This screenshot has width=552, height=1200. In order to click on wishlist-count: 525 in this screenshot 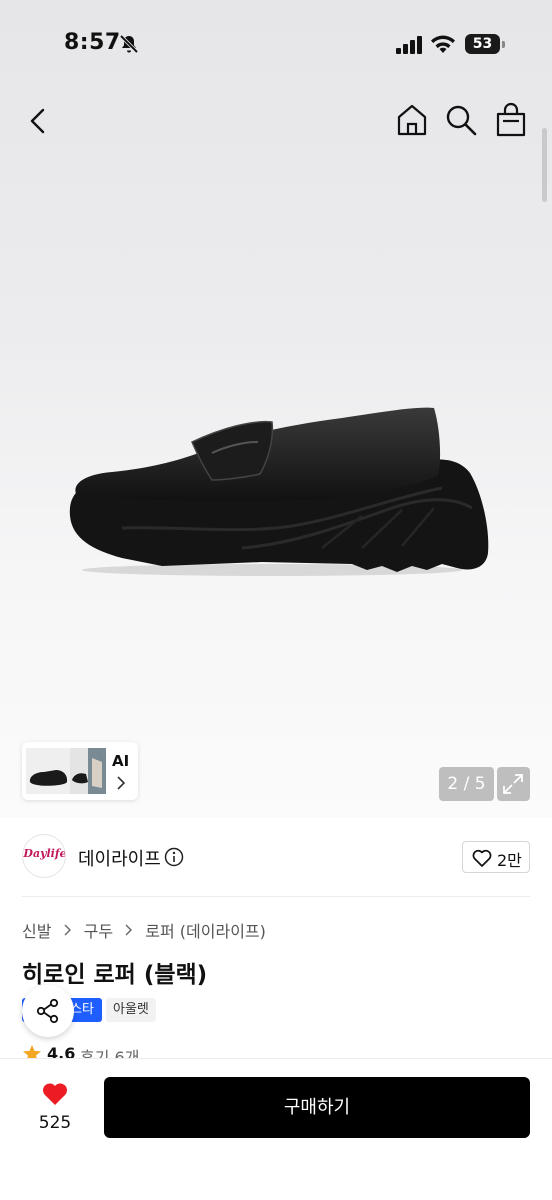, I will do `click(55, 1123)`.